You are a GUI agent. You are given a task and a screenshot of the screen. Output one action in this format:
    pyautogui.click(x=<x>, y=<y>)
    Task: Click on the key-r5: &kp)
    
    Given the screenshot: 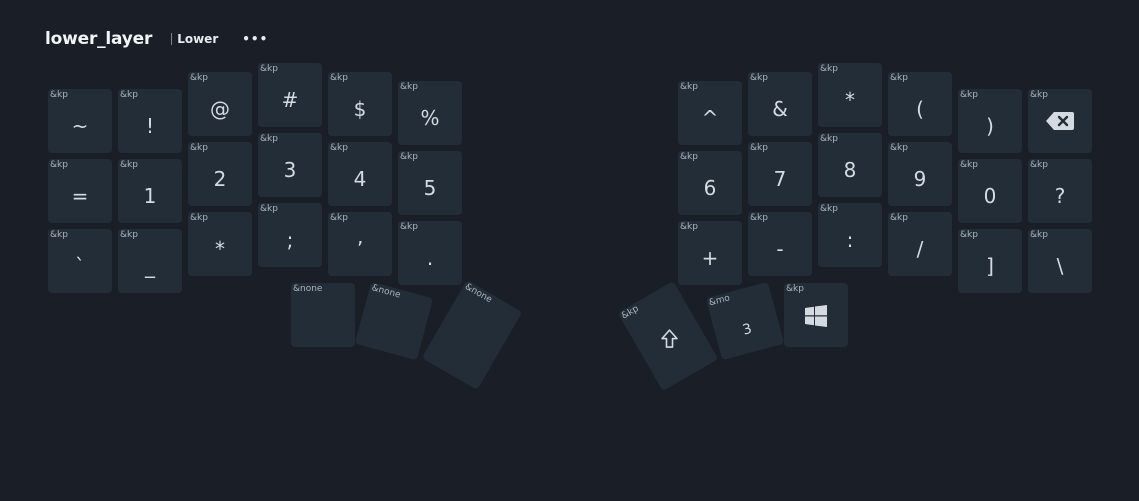 What is the action you would take?
    pyautogui.click(x=990, y=121)
    